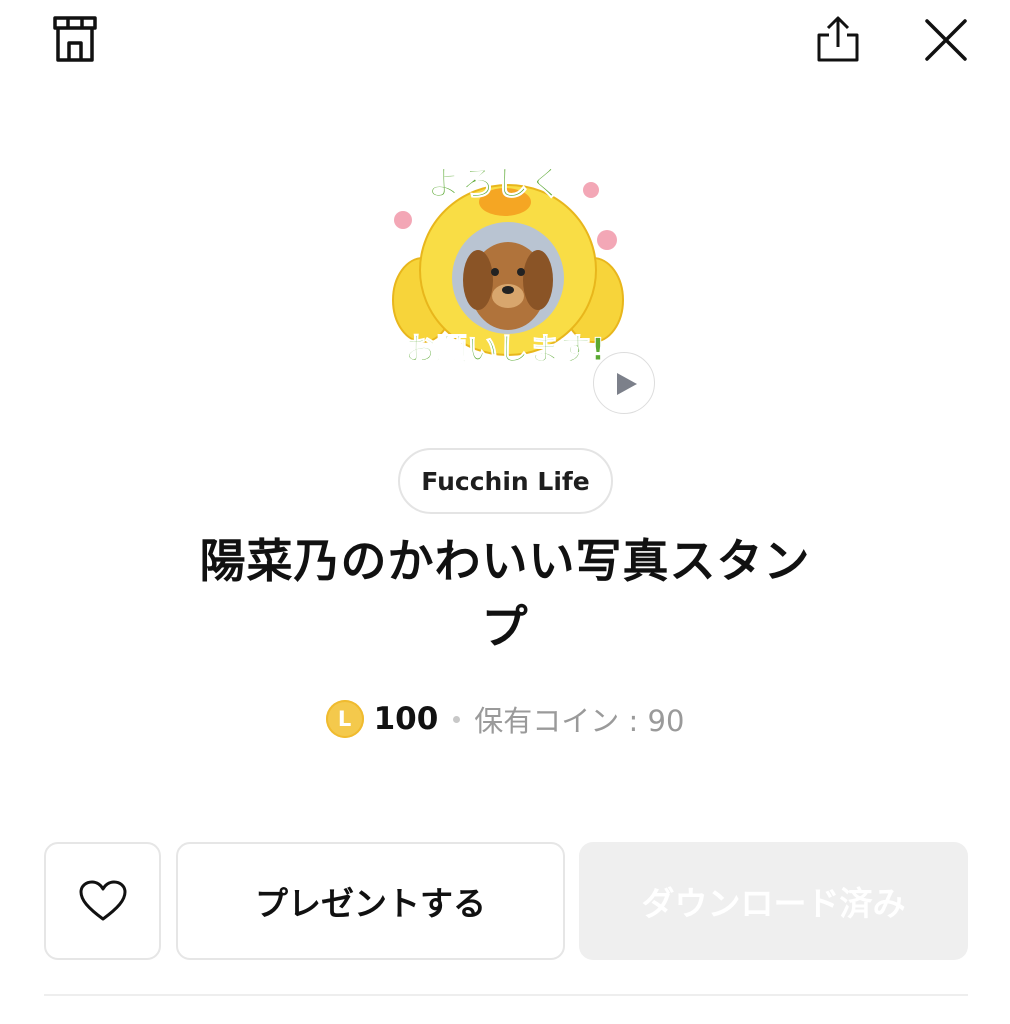 The image size is (1010, 1024). I want to click on close-icon, so click(946, 40).